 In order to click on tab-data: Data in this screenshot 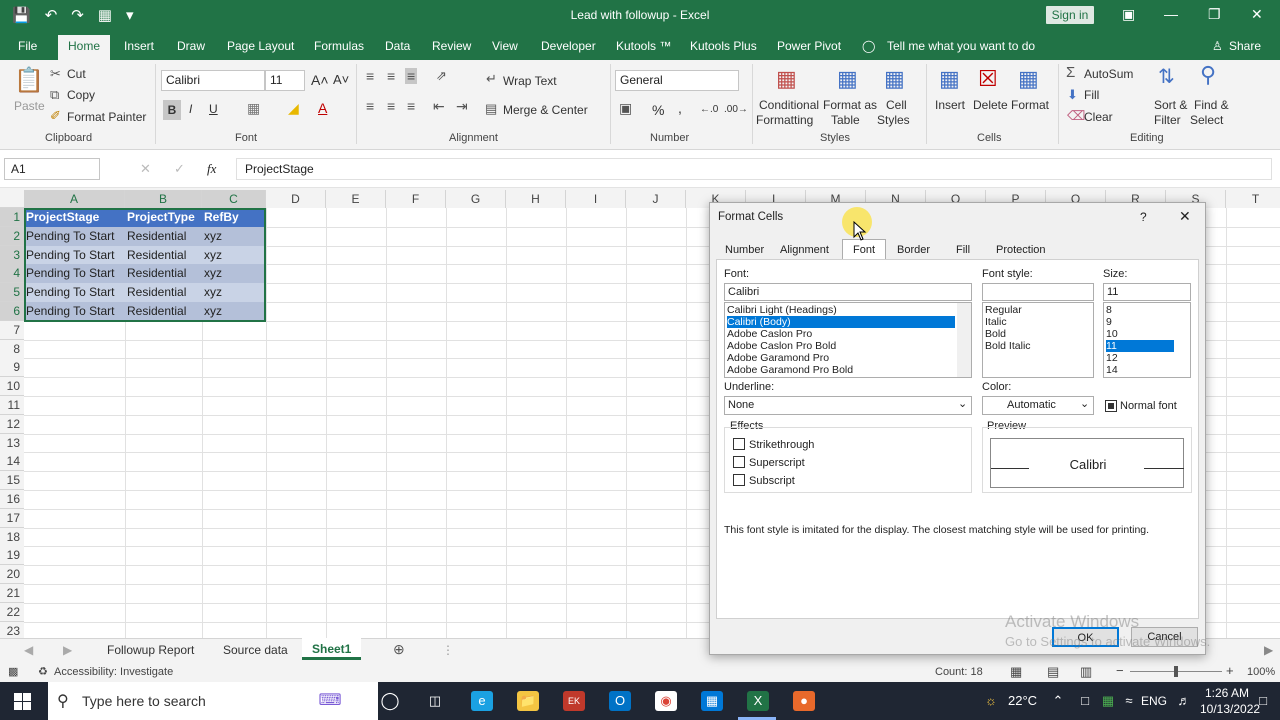, I will do `click(397, 46)`.